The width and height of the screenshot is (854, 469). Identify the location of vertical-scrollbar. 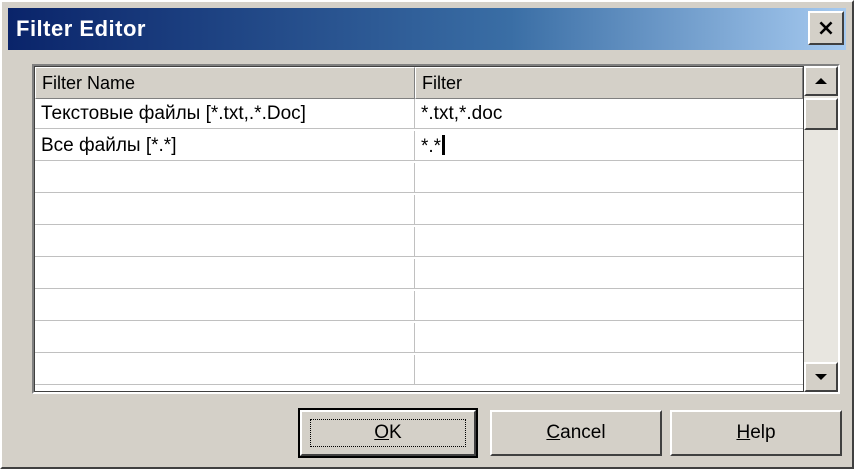
(821, 229).